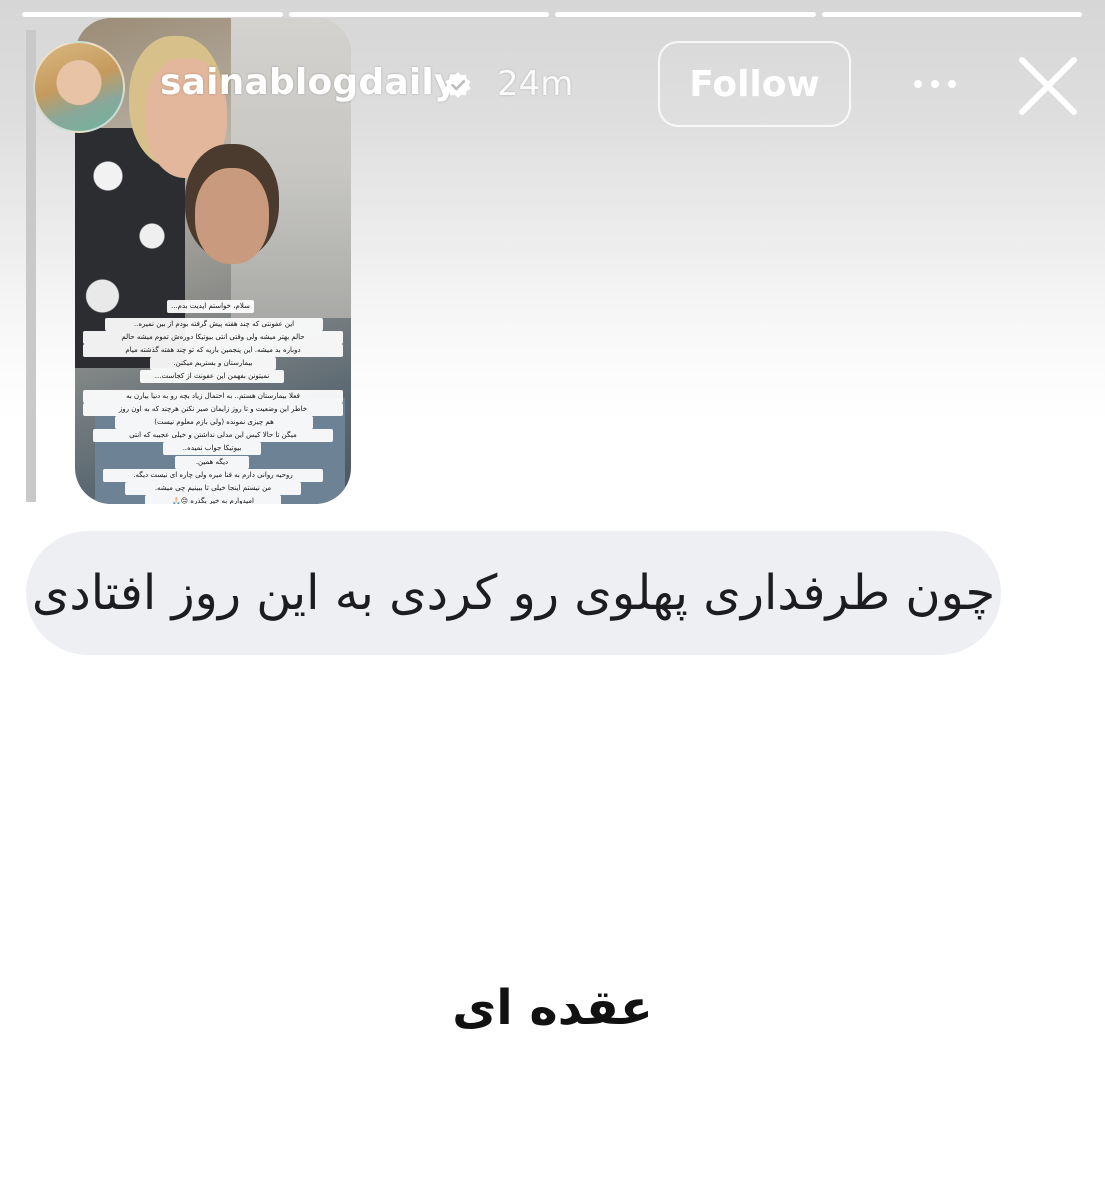 The image size is (1105, 1200). I want to click on close-icon, so click(1048, 86).